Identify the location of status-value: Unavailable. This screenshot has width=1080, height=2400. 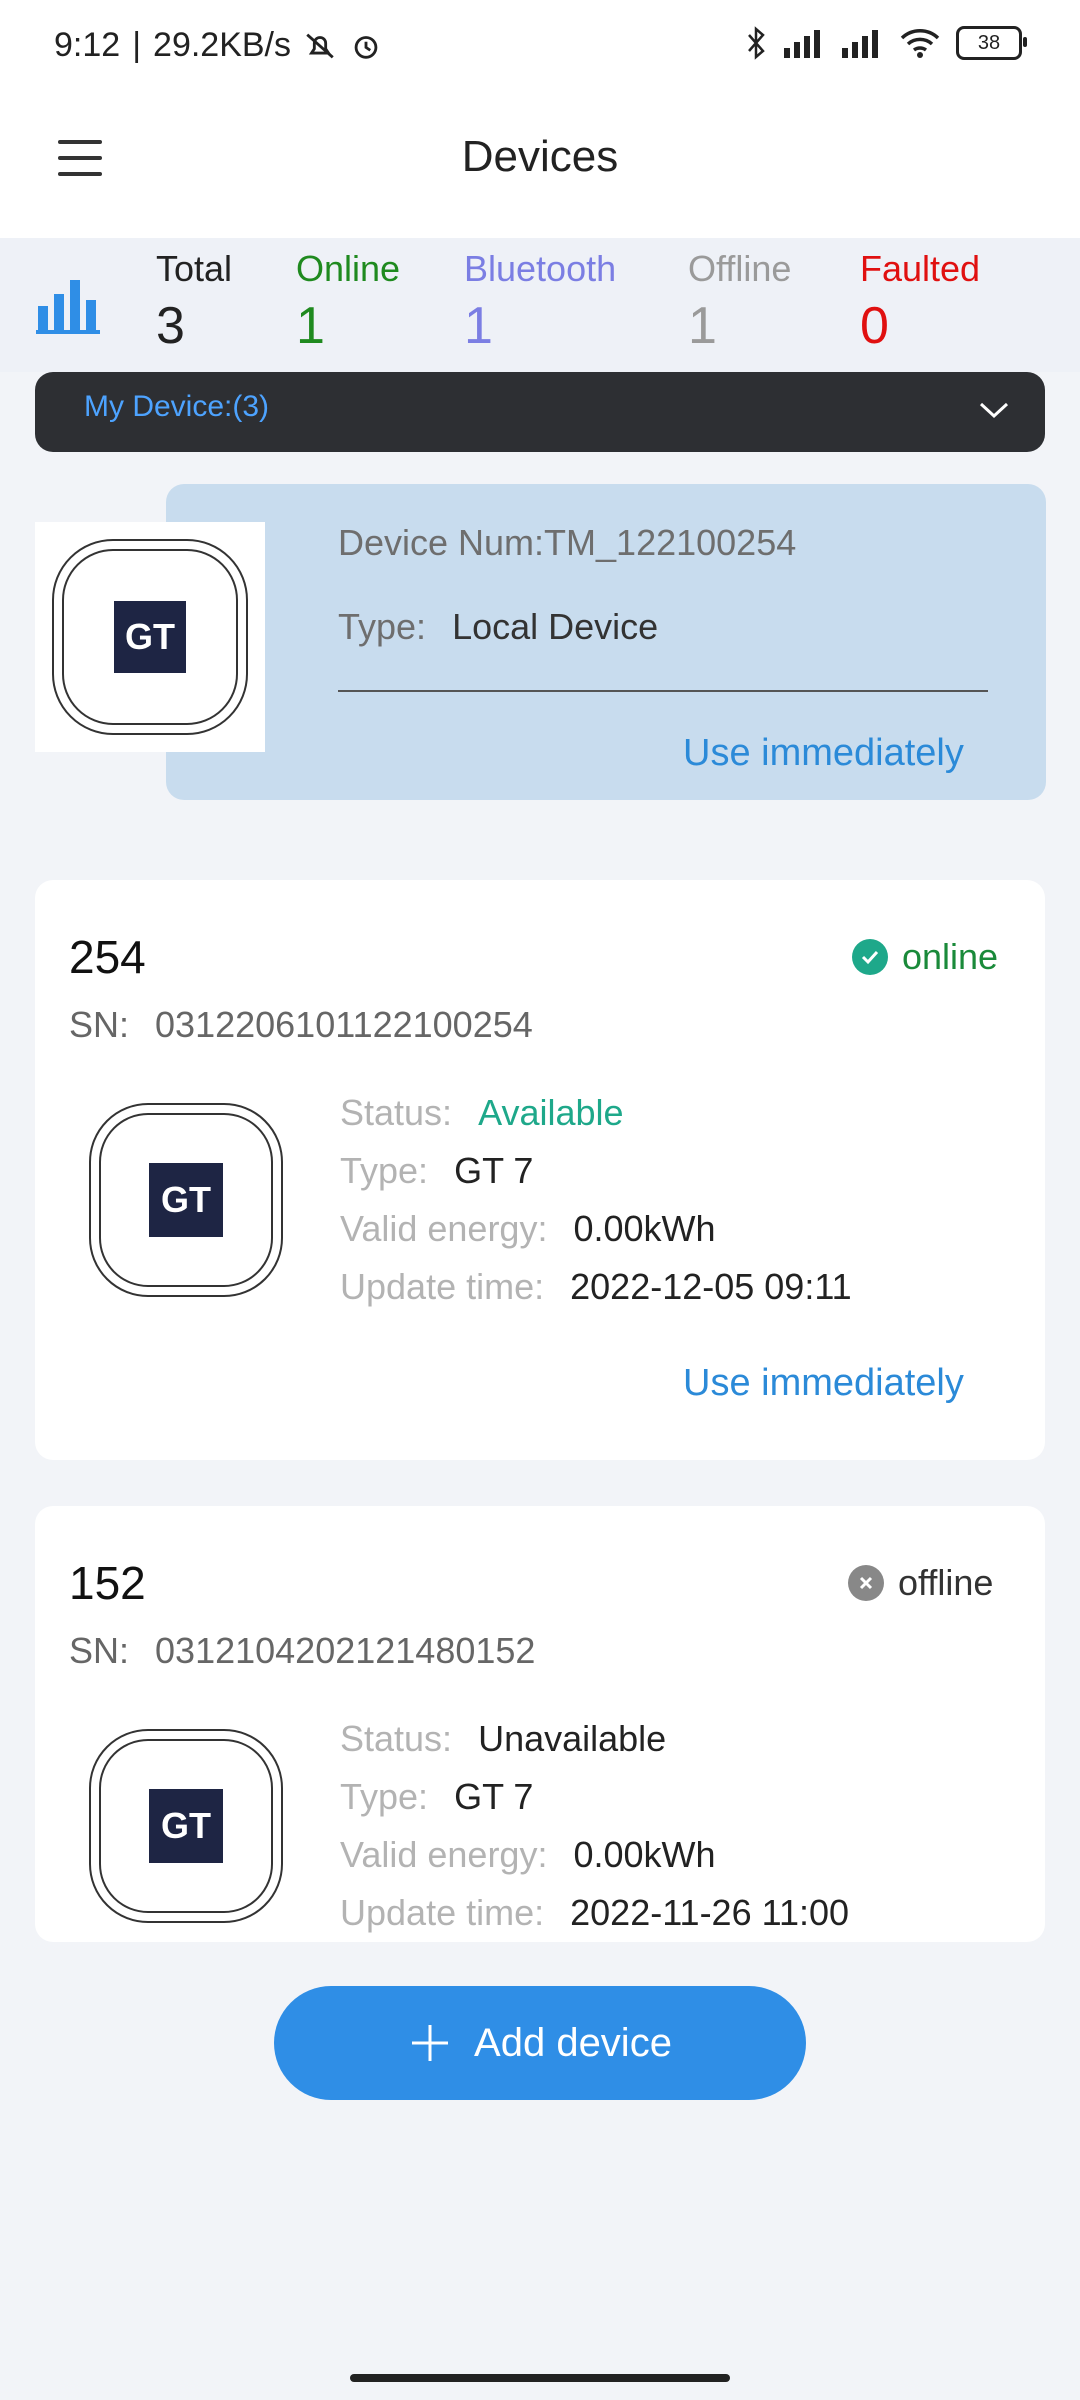
(572, 1738).